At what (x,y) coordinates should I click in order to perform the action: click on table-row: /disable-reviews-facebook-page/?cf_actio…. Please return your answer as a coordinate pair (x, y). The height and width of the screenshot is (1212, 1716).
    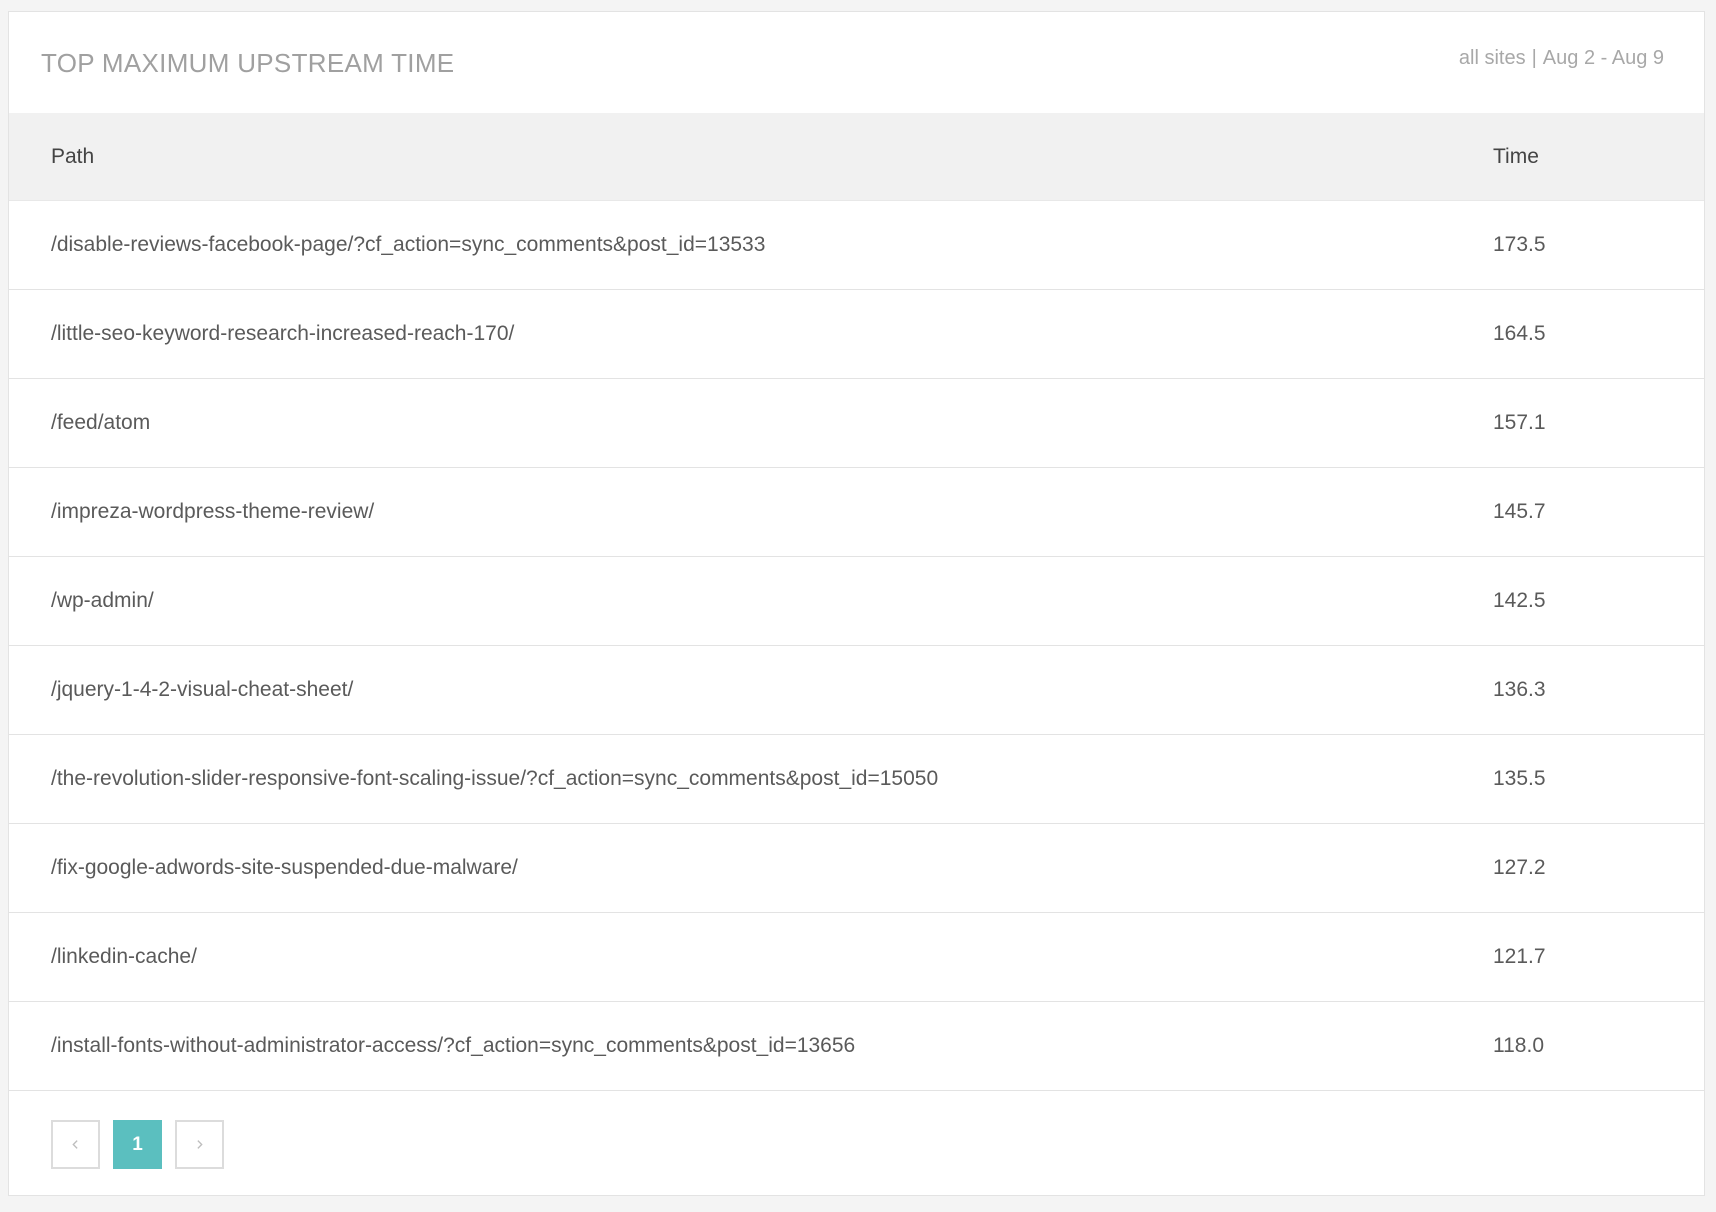
    Looking at the image, I should click on (856, 245).